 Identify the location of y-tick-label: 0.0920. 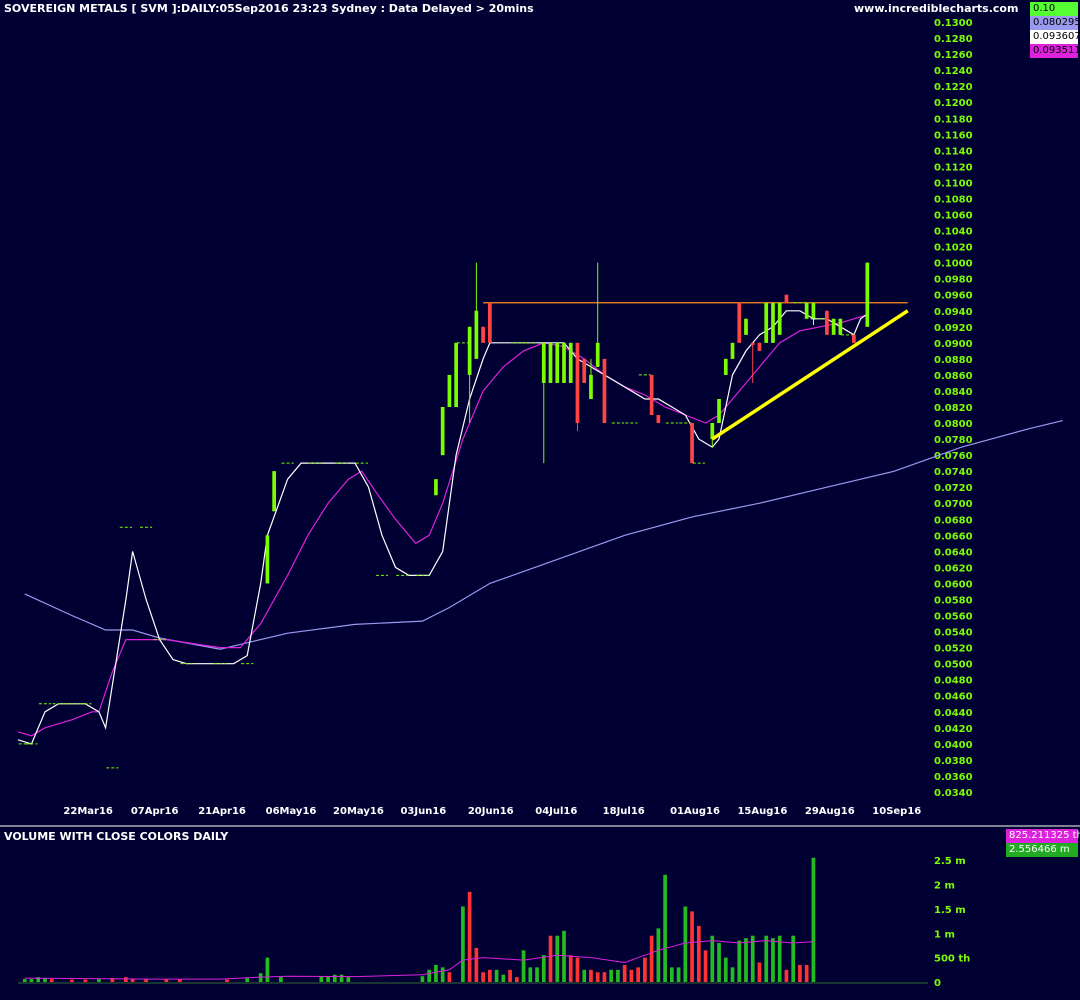
(953, 328).